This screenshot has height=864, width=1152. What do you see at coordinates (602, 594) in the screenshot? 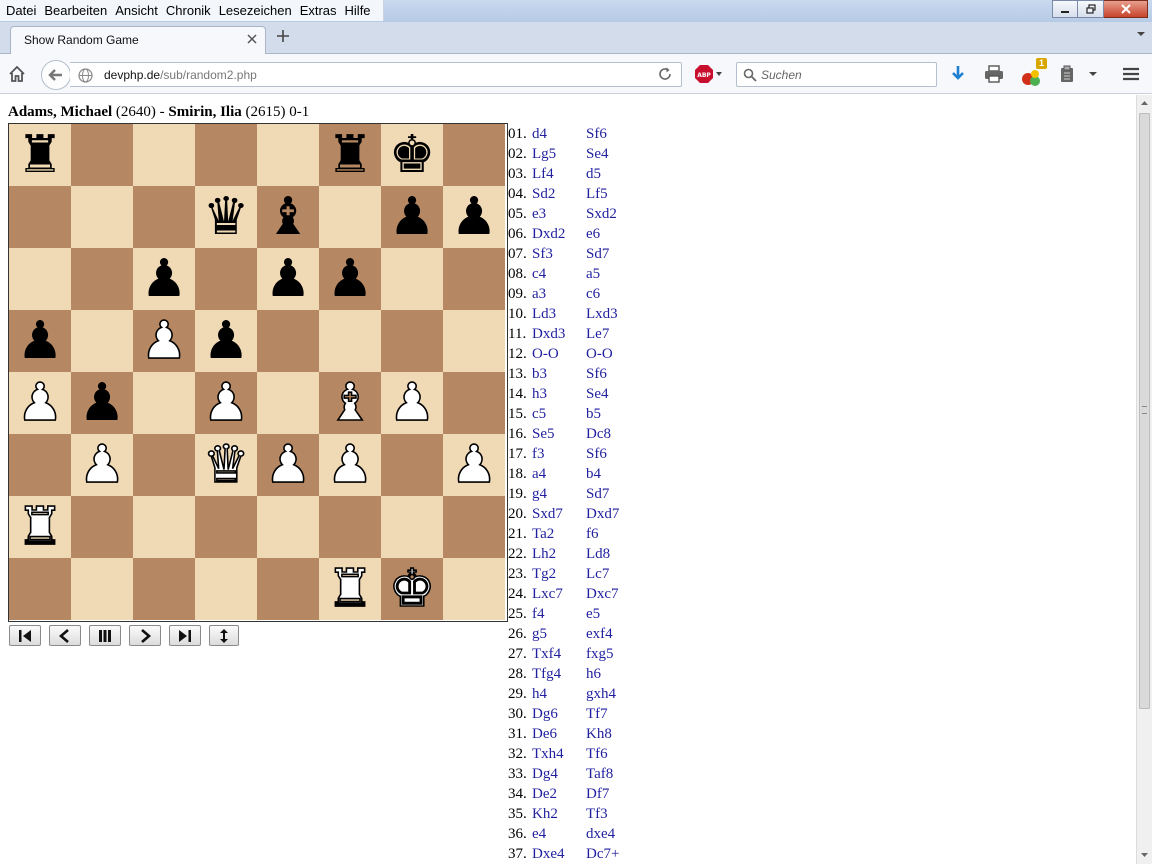
I see `black-move-link: Dxc7` at bounding box center [602, 594].